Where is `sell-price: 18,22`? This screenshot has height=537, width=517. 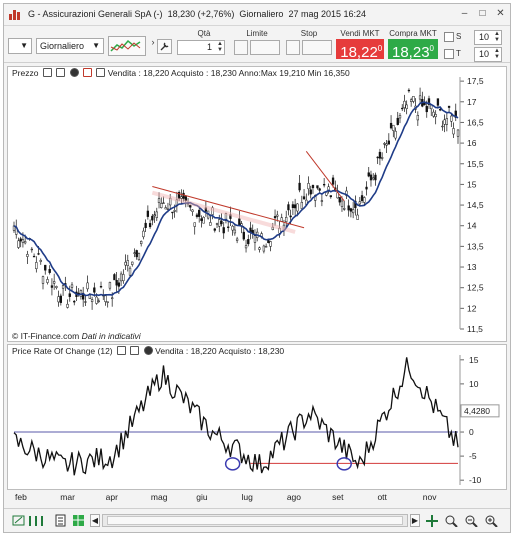
sell-price: 18,22 is located at coordinates (359, 52).